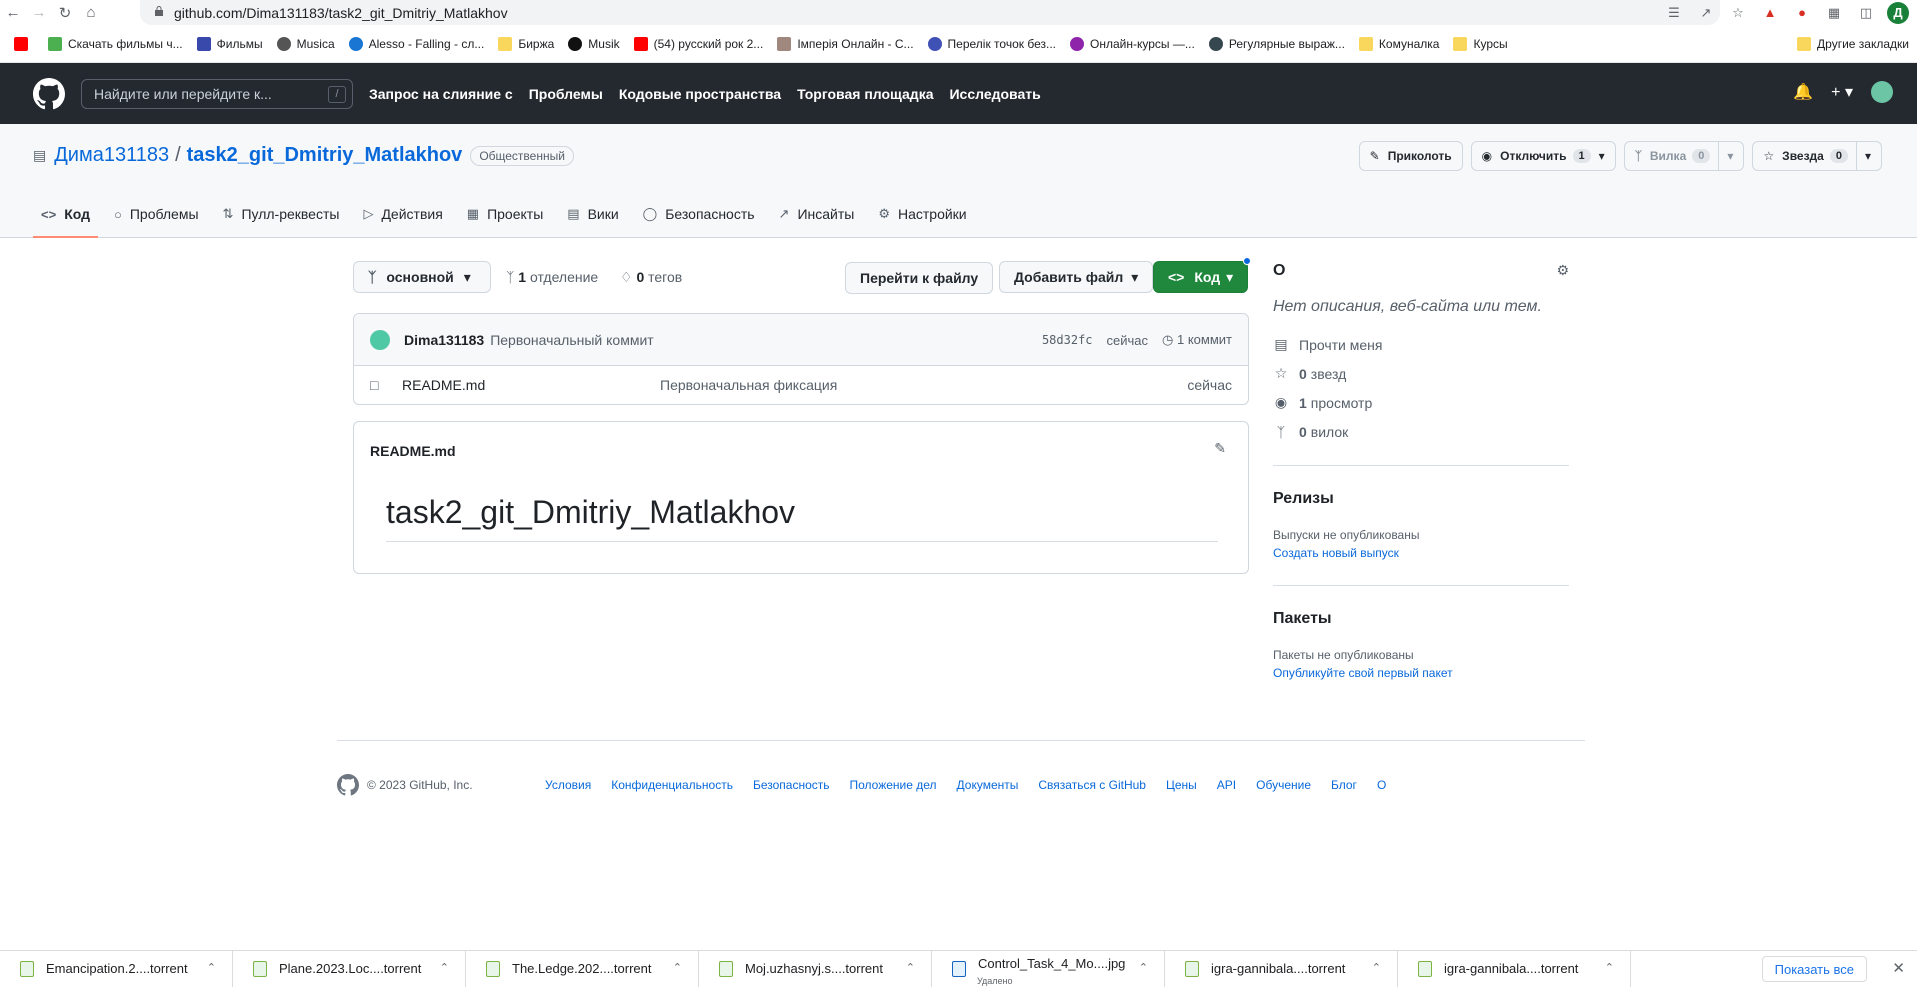  Describe the element at coordinates (566, 94) in the screenshot. I see `nav-issues: Проблемы` at that location.